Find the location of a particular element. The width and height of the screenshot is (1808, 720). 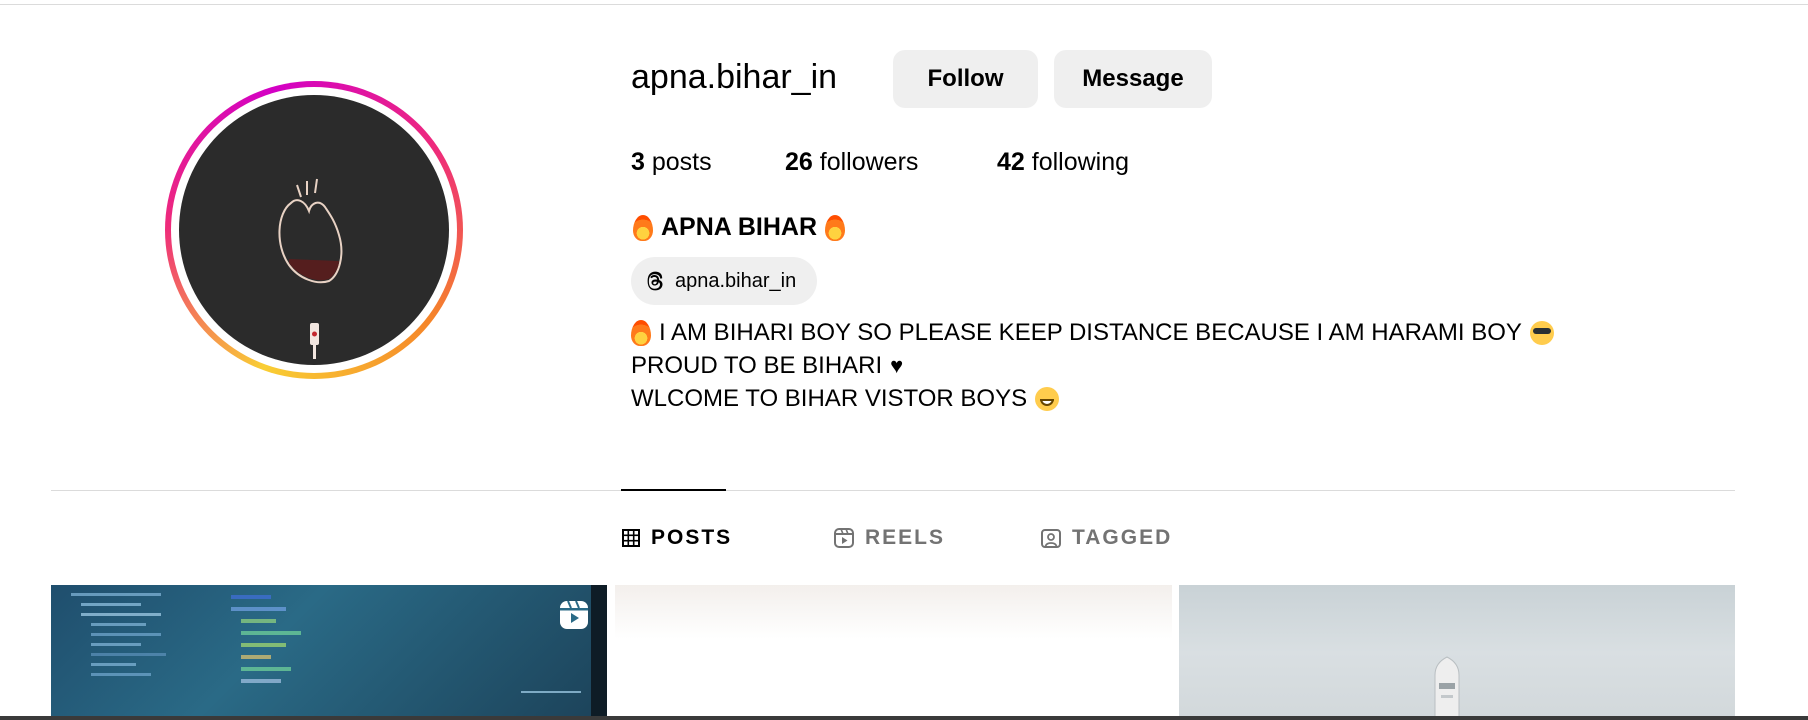

full-name: APNA BIHAR is located at coordinates (739, 227).